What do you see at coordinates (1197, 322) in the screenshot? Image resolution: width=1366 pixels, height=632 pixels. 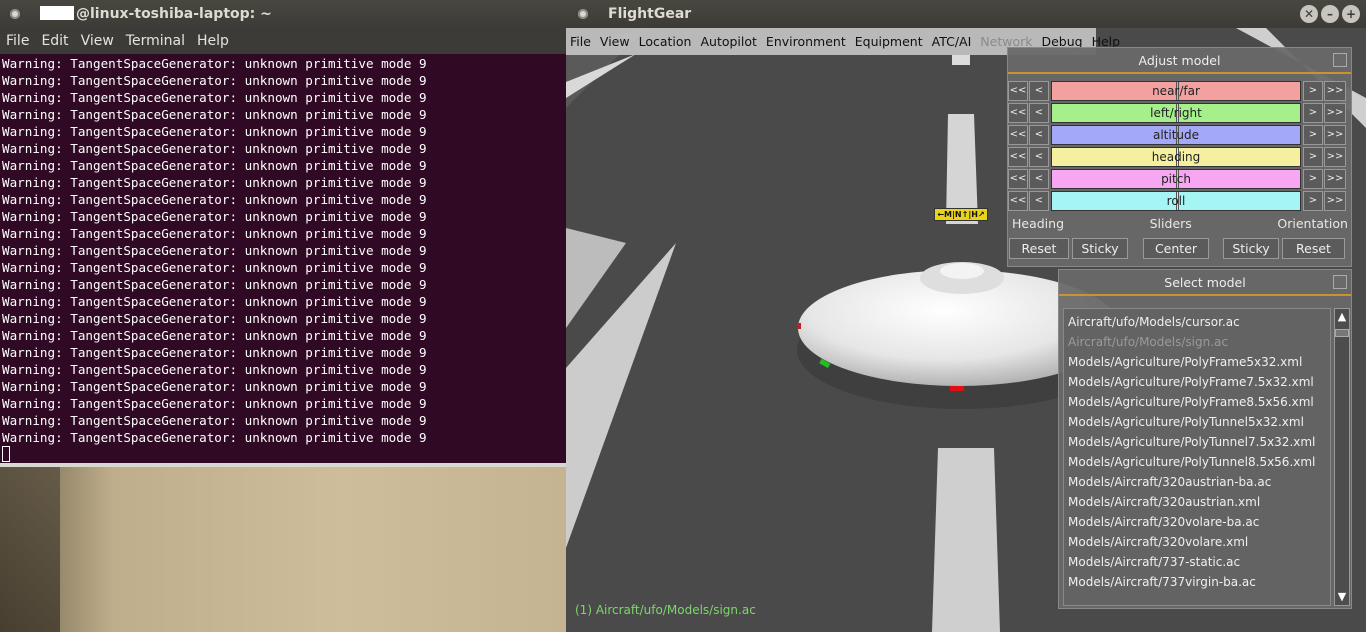 I see `list-item: Aircraft/ufo/Models/cursor.ac` at bounding box center [1197, 322].